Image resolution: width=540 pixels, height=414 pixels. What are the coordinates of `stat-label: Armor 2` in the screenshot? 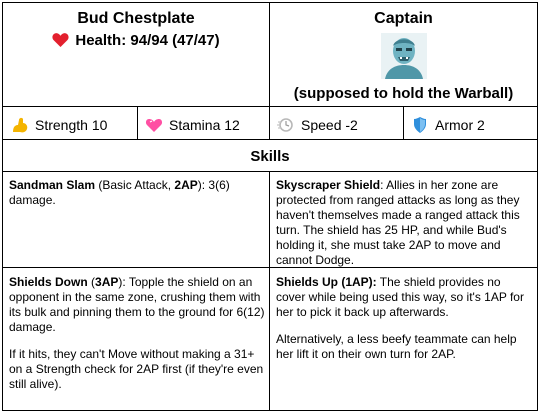 It's located at (460, 125).